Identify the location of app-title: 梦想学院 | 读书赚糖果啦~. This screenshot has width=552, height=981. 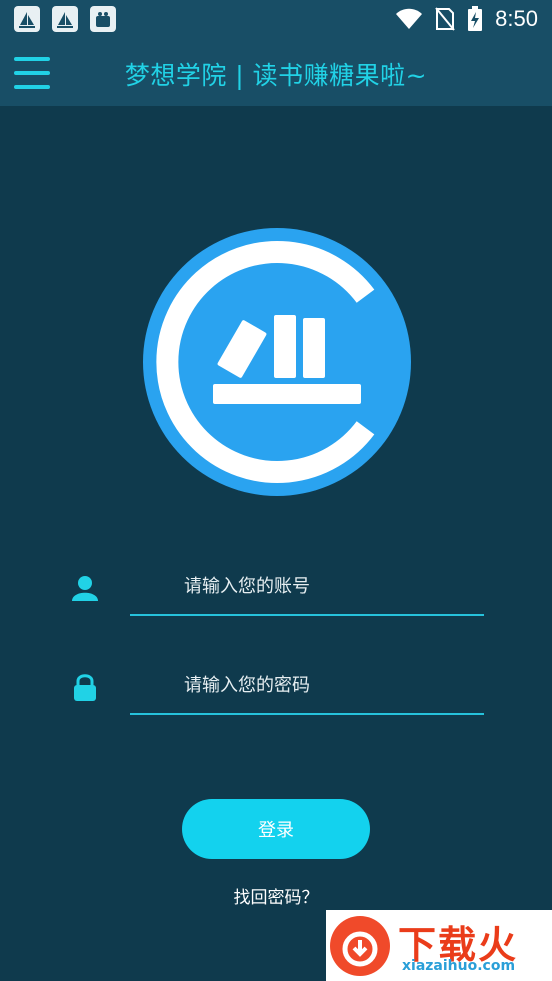
(276, 75).